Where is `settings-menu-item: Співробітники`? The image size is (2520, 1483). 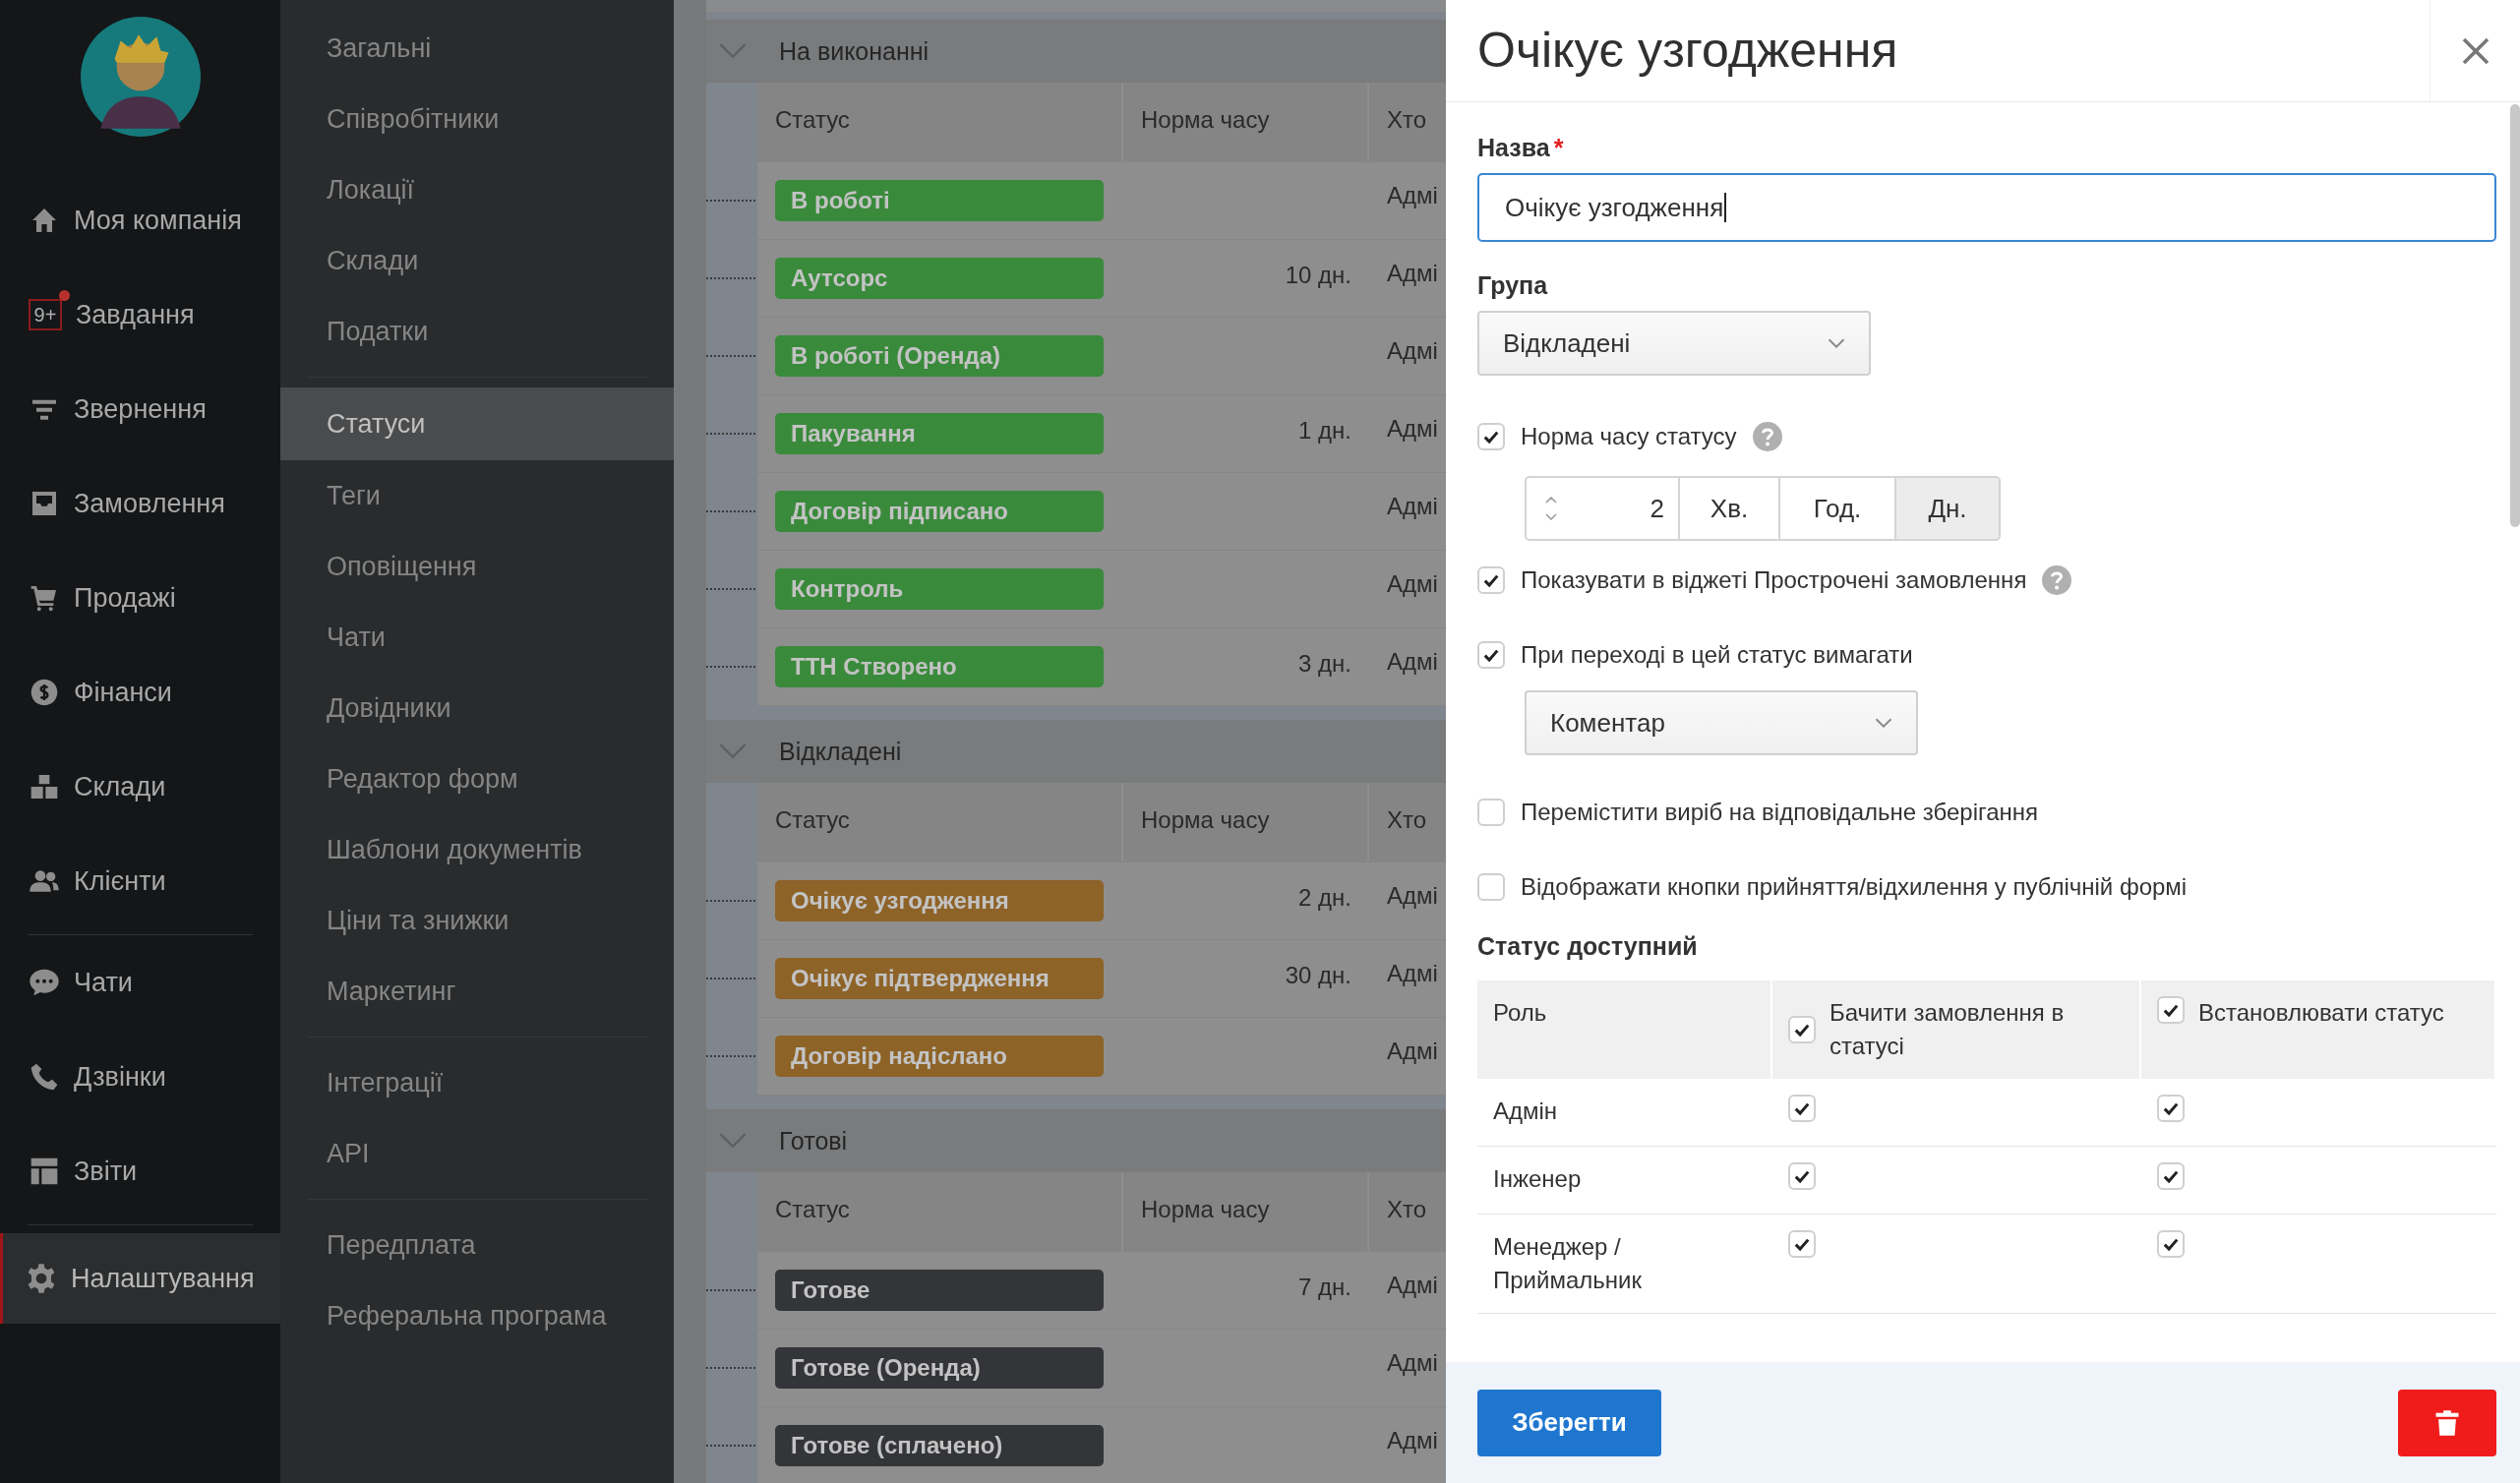
settings-menu-item: Співробітники is located at coordinates (477, 119).